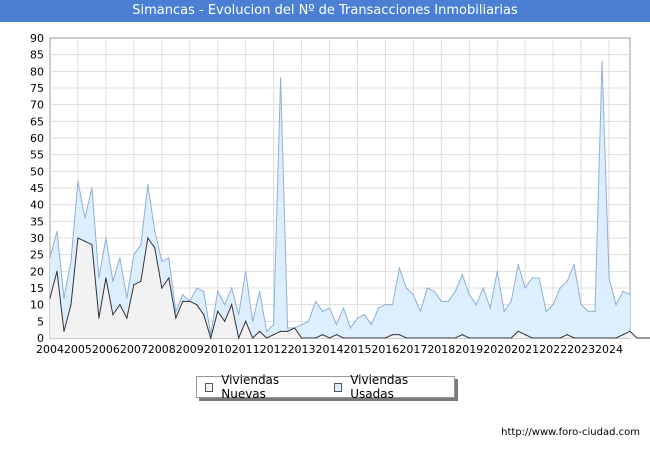  What do you see at coordinates (302, 349) in the screenshot?
I see `x-tick-label: 2013` at bounding box center [302, 349].